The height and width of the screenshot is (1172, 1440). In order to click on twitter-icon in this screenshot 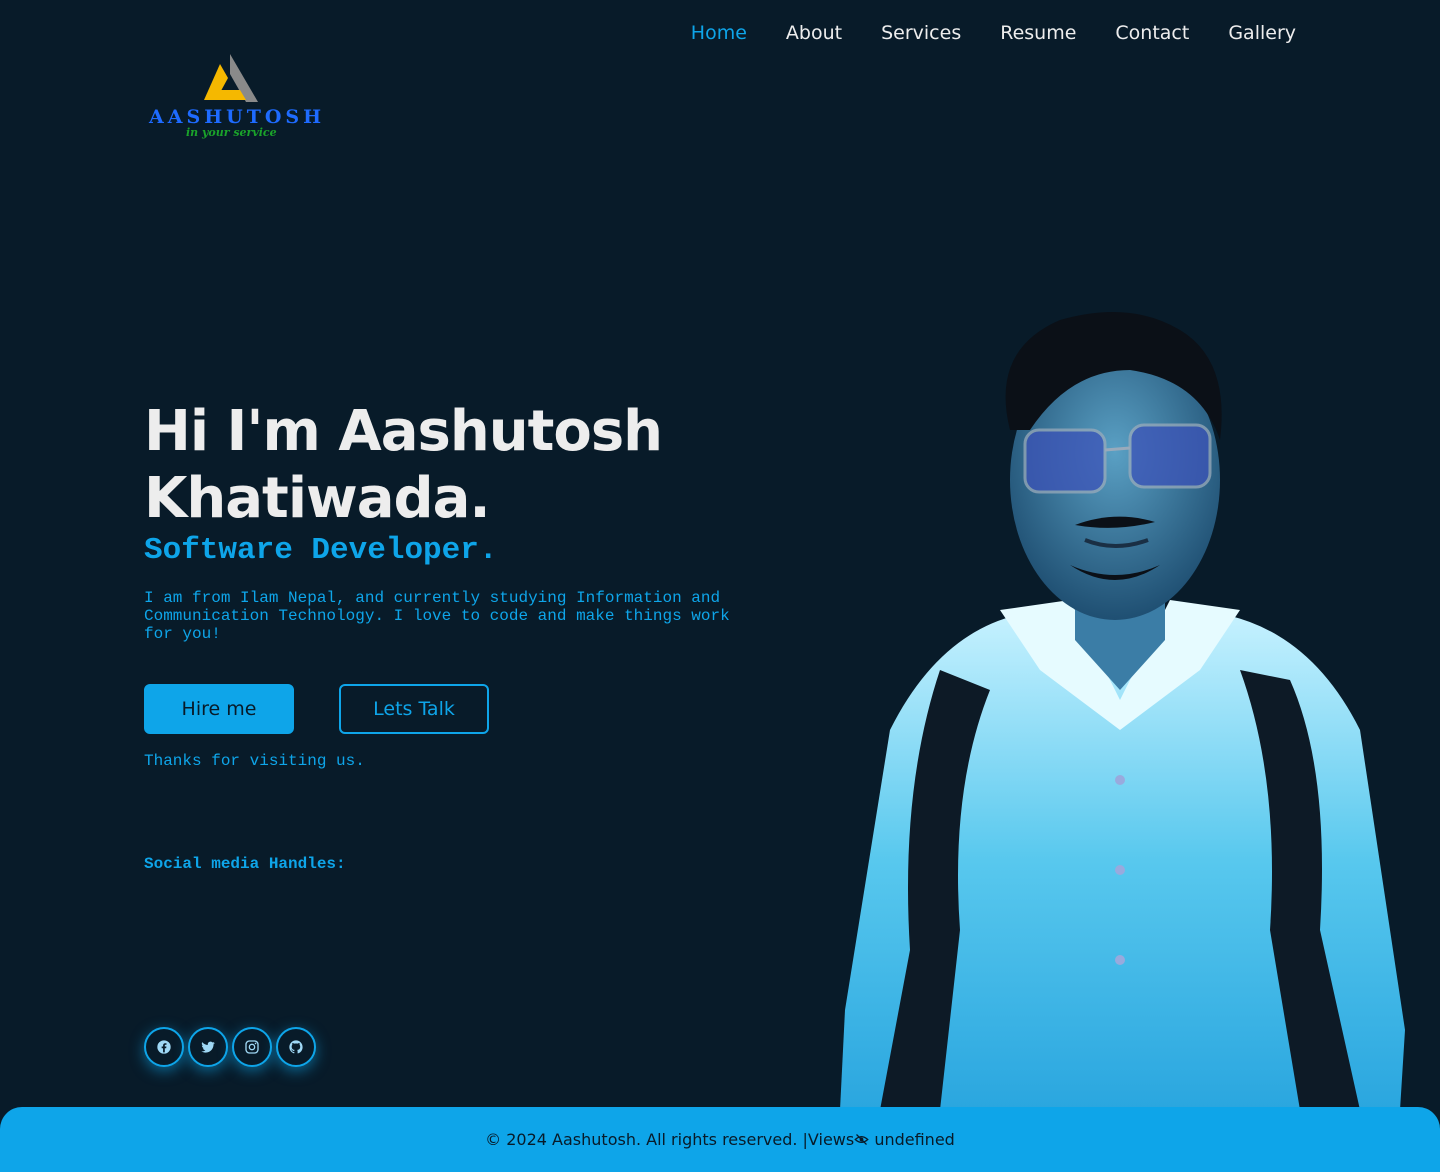, I will do `click(208, 1047)`.